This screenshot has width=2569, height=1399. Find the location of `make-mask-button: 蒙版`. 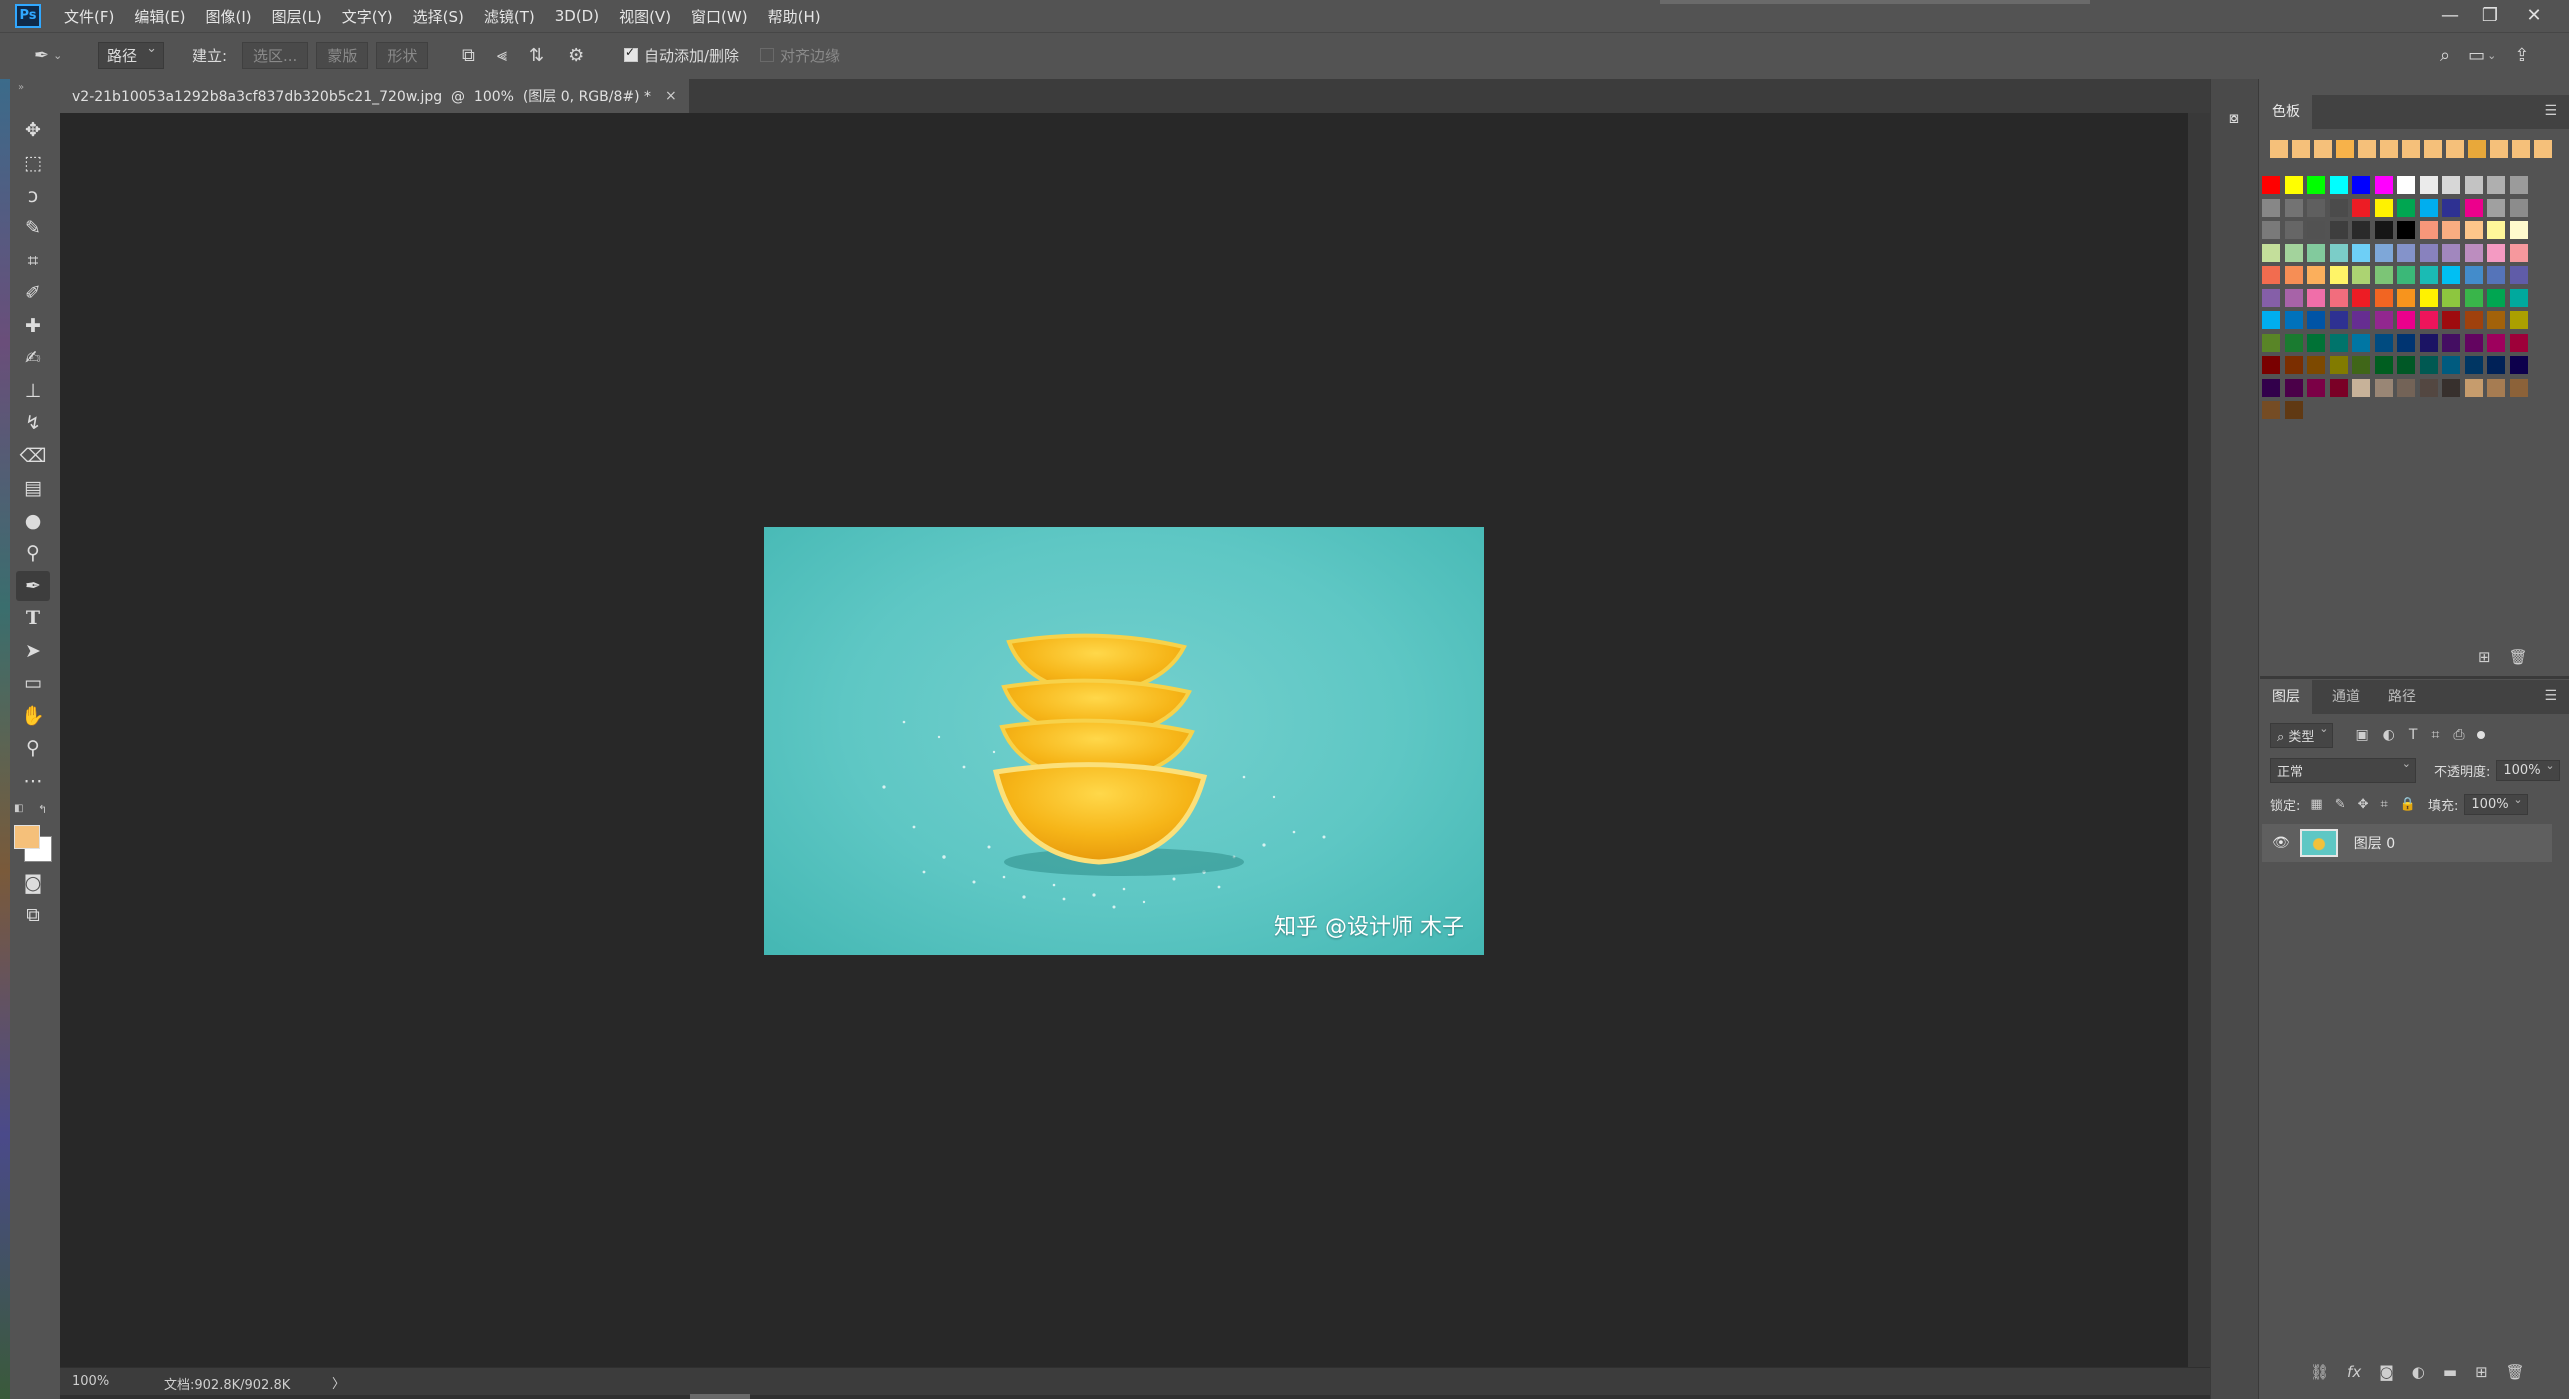

make-mask-button: 蒙版 is located at coordinates (342, 55).